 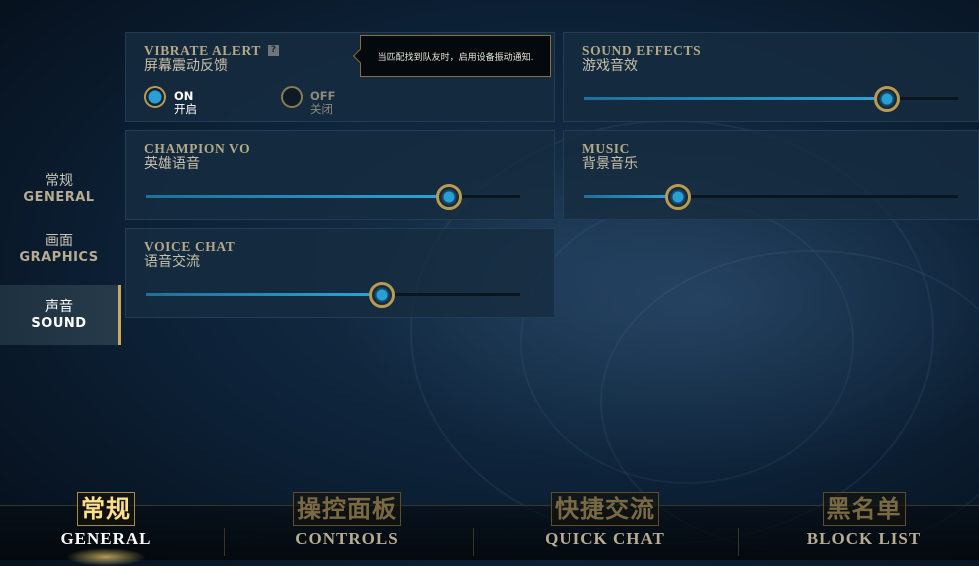 What do you see at coordinates (771, 175) in the screenshot?
I see `music-panel: MUSIC 背景音乐` at bounding box center [771, 175].